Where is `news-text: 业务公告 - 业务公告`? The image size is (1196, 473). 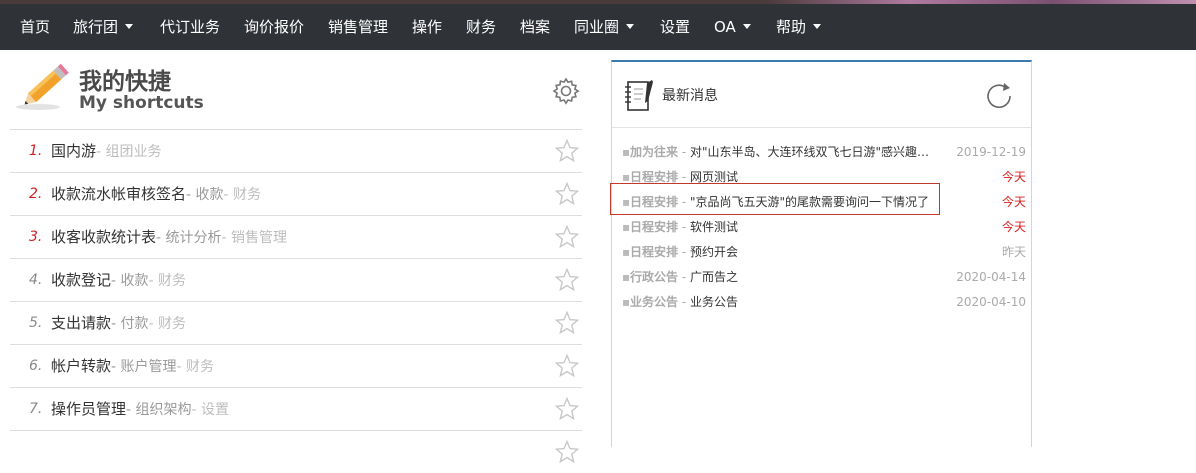 news-text: 业务公告 - 业务公告 is located at coordinates (784, 302).